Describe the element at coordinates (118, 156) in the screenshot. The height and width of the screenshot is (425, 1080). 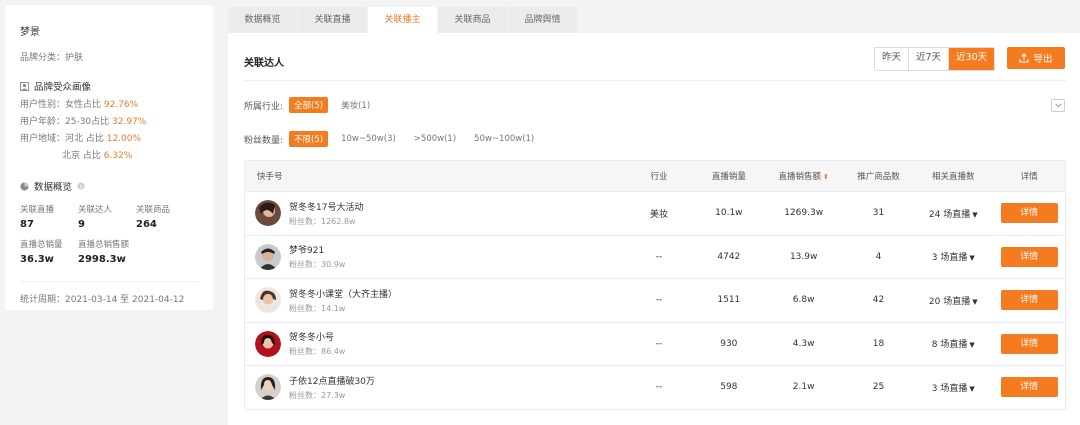
I see `region2-value: 6.32%` at that location.